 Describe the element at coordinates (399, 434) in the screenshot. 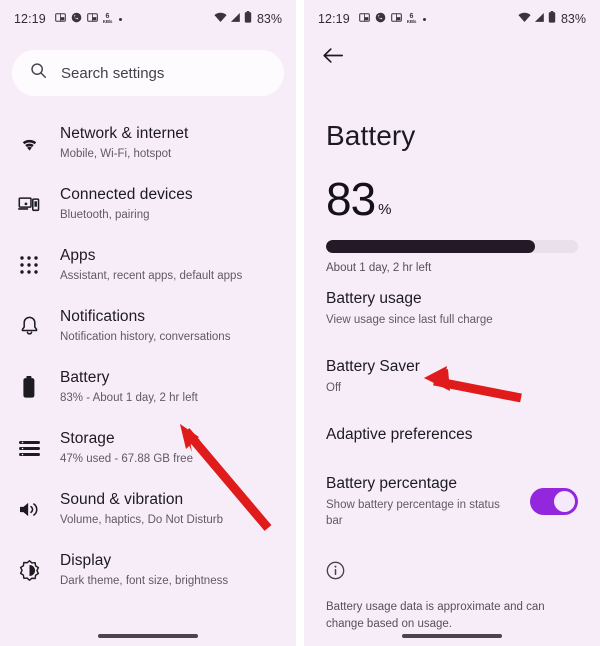

I see `adaptive-preferences-title: Adaptive preferences` at that location.